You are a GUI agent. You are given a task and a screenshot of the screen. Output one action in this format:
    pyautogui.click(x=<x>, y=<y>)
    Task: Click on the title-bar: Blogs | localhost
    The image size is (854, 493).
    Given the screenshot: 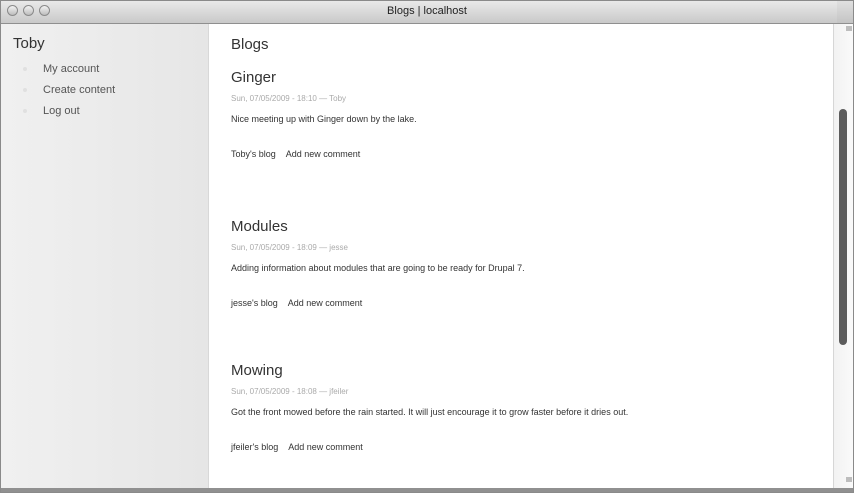 What is the action you would take?
    pyautogui.click(x=427, y=12)
    